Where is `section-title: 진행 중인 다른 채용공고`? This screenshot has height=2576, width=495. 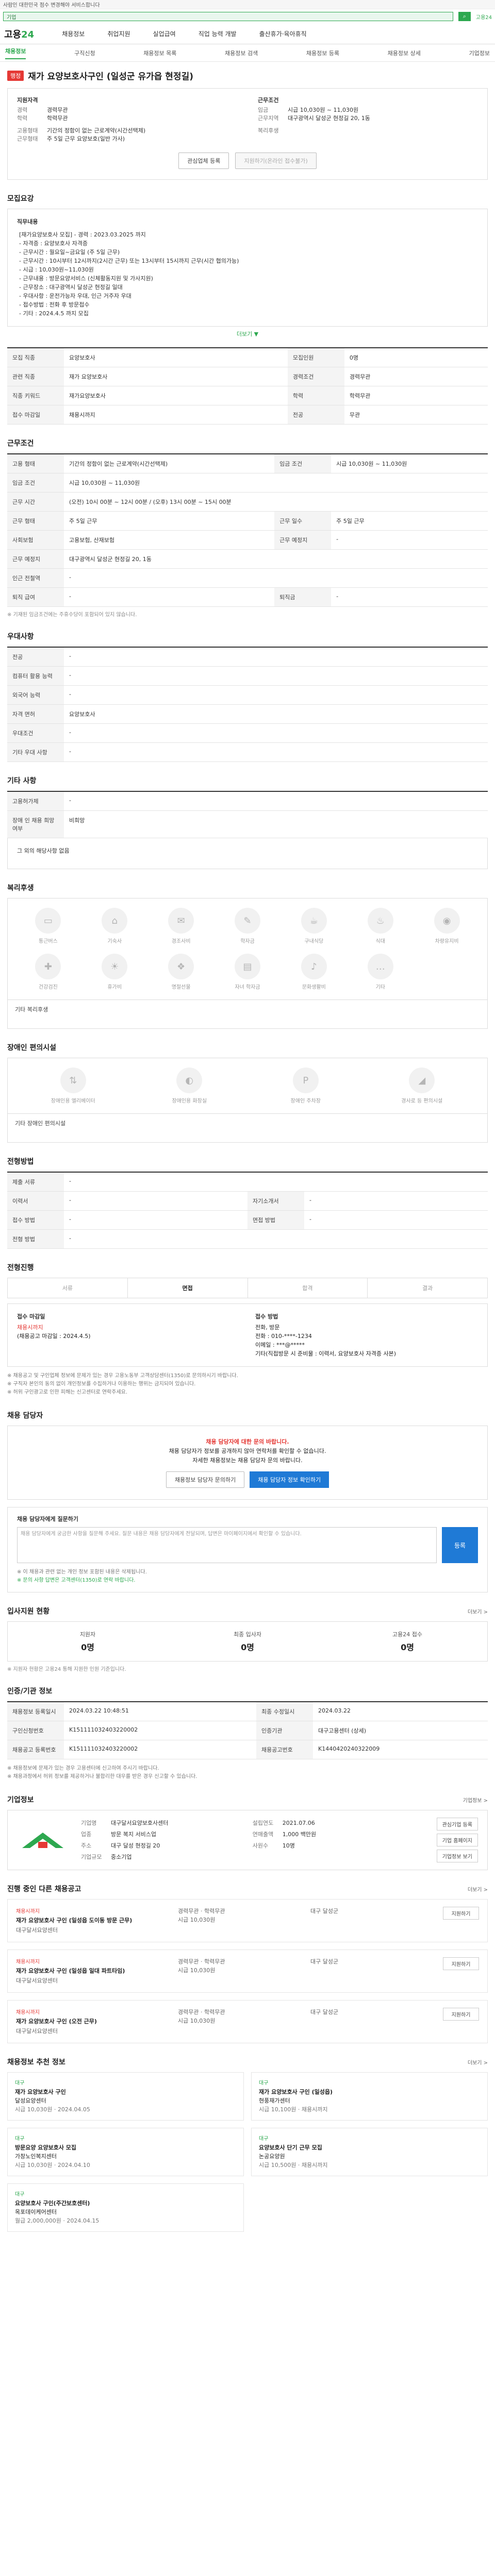
section-title: 진행 중인 다른 채용공고 is located at coordinates (44, 1889).